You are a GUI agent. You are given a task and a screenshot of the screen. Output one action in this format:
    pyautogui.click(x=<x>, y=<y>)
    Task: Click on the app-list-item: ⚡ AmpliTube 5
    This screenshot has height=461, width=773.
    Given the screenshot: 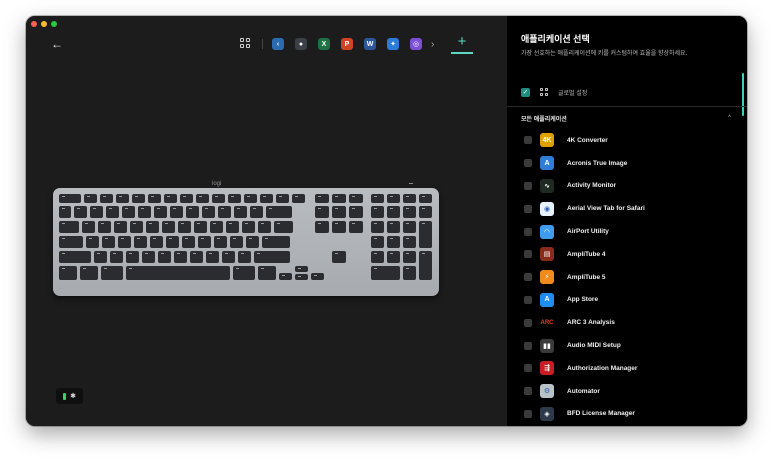 What is the action you would take?
    pyautogui.click(x=627, y=277)
    